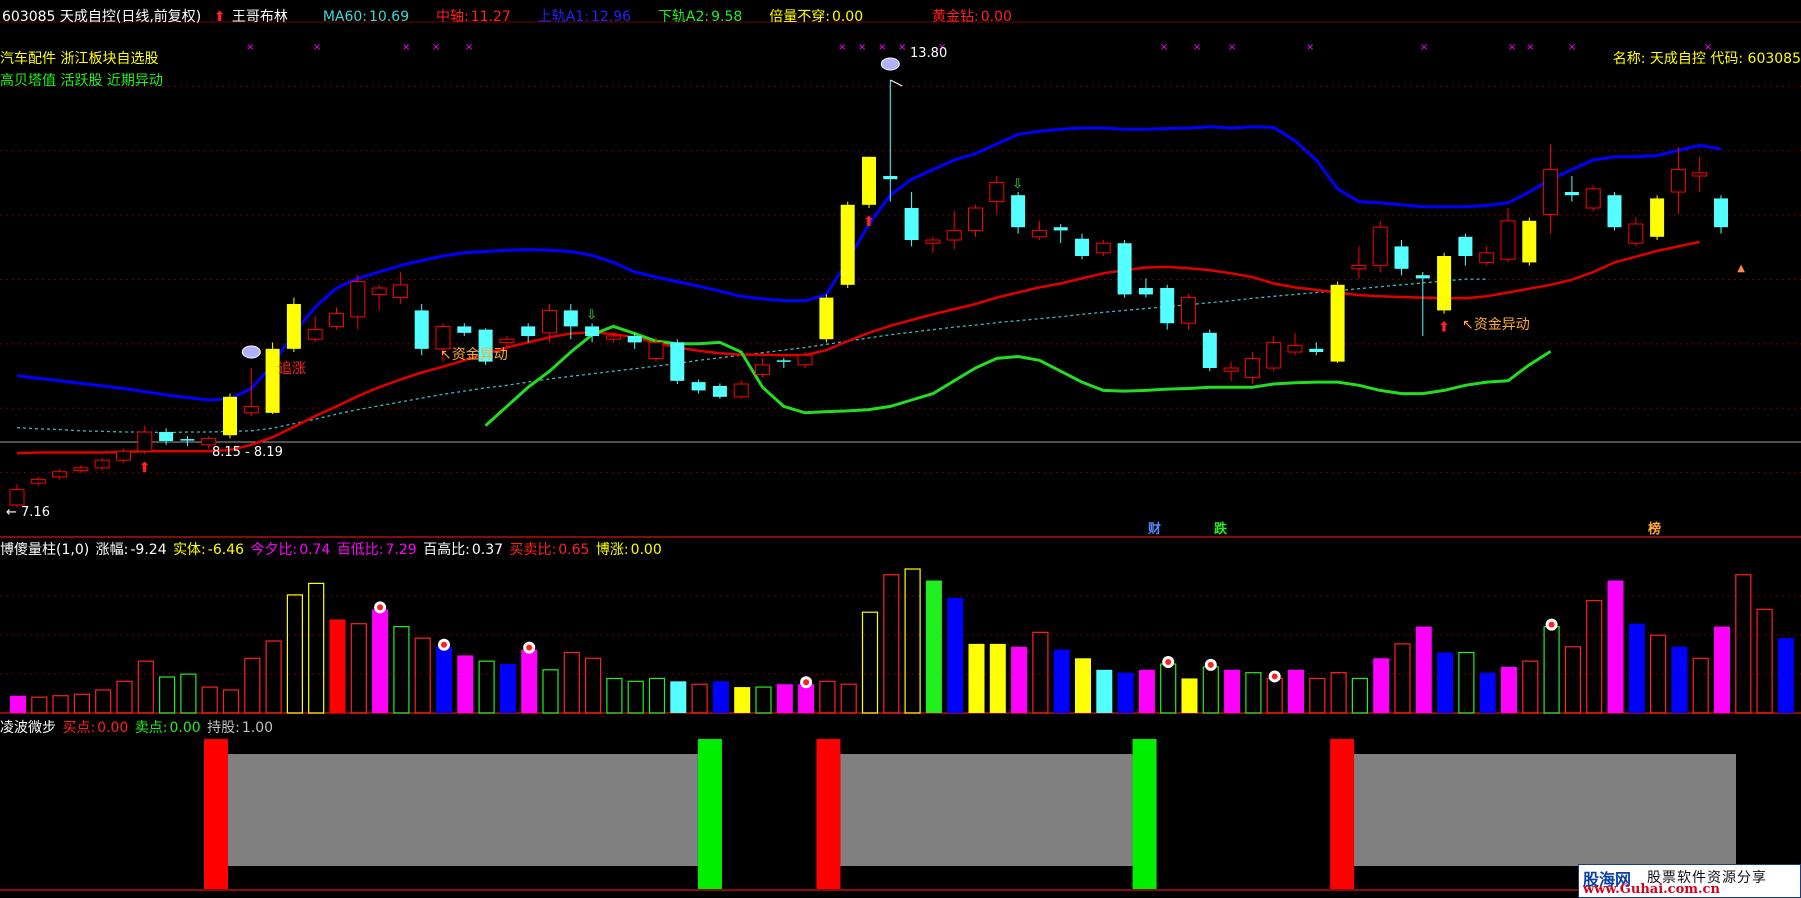 The height and width of the screenshot is (898, 1801). What do you see at coordinates (292, 369) in the screenshot?
I see `zhui-zhang-label: 追涨` at bounding box center [292, 369].